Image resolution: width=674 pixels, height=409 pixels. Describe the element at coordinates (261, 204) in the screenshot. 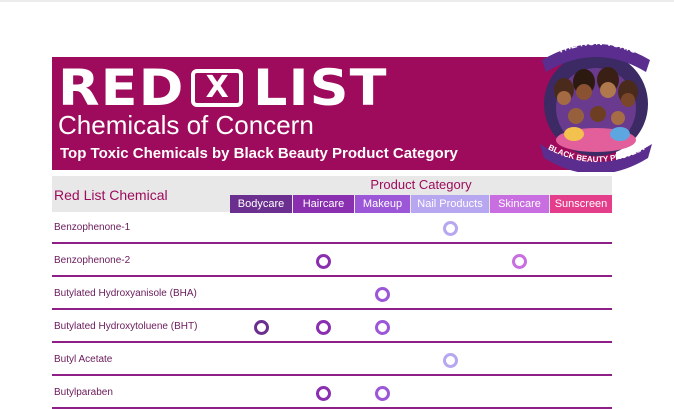

I see `category-bodycare: Bodycare` at that location.